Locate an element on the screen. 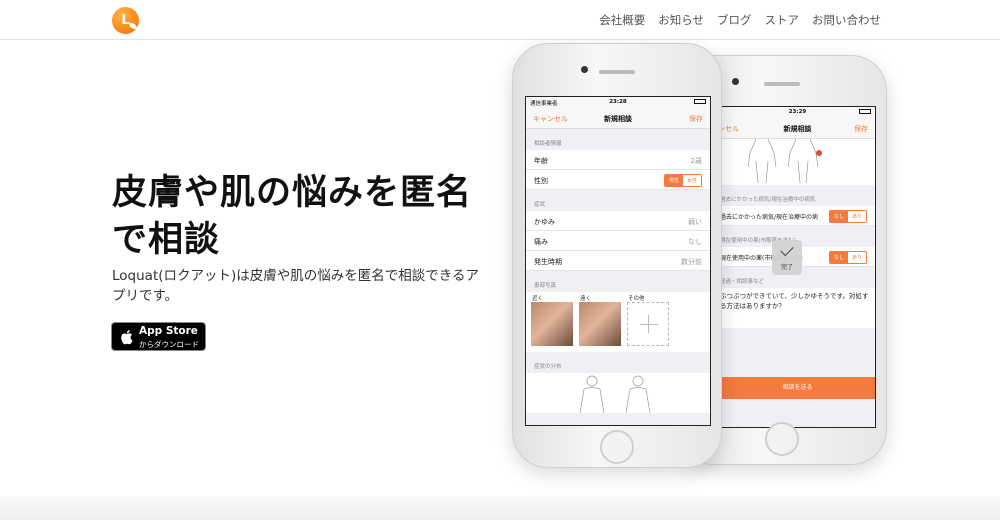 The image size is (1000, 520). symptom-section-header: 症状 is located at coordinates (540, 205).